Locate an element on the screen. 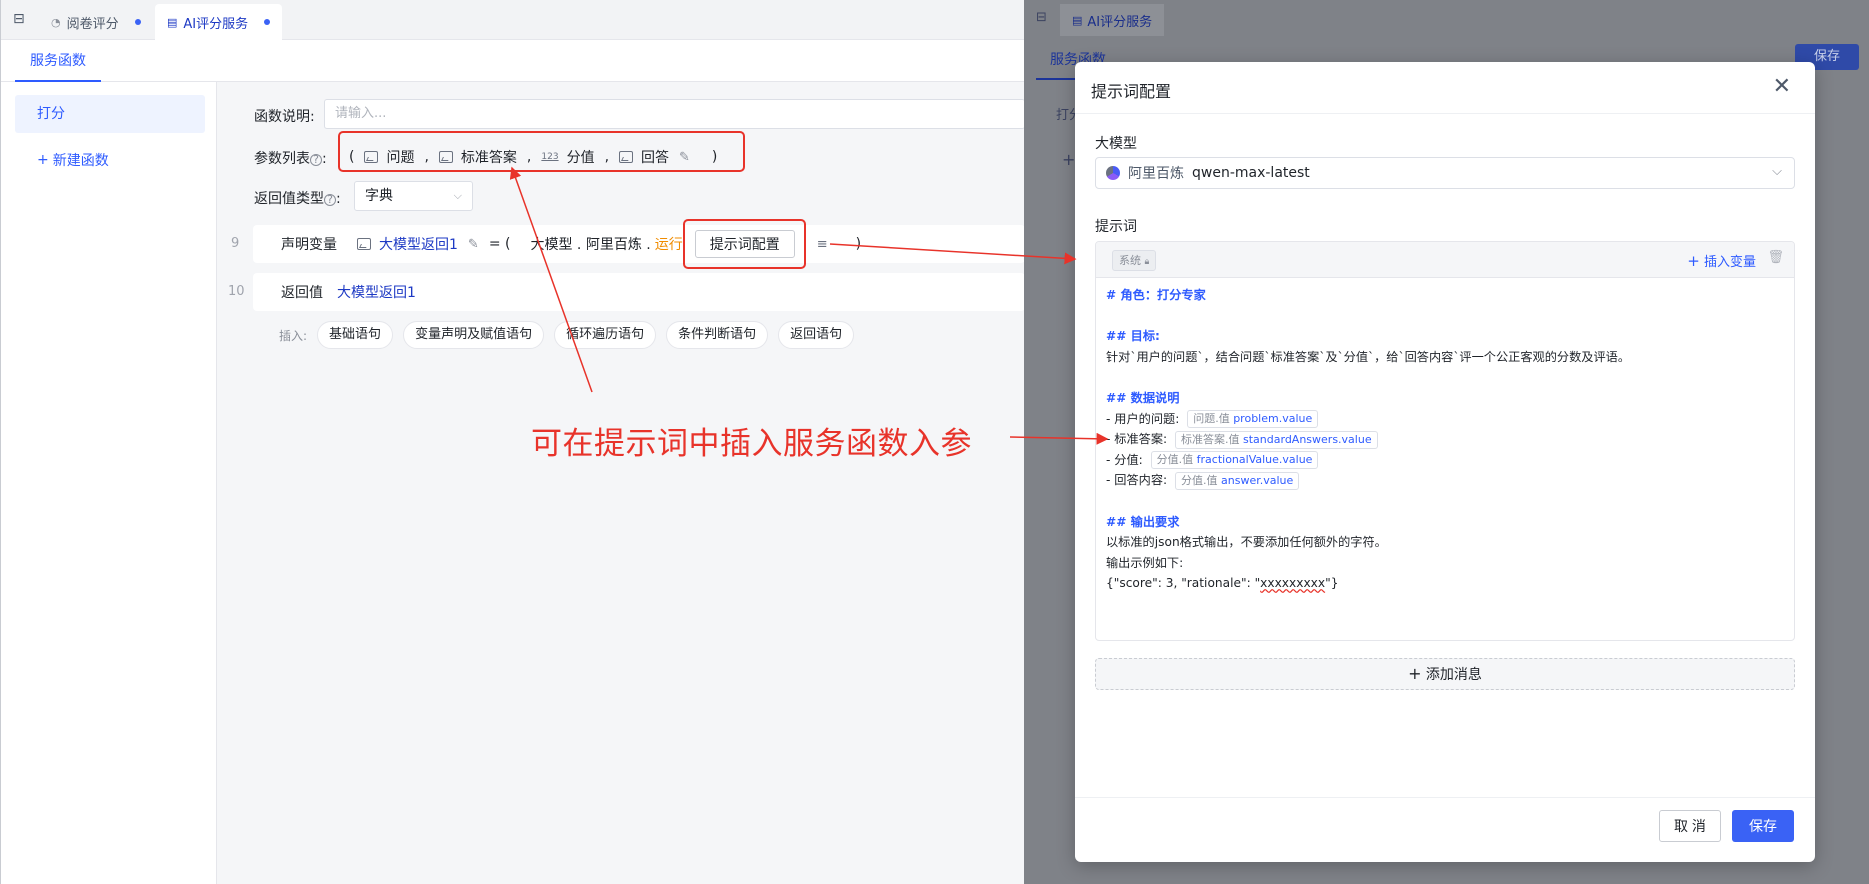  return-type-select: 字典 ⌵ is located at coordinates (413, 196).